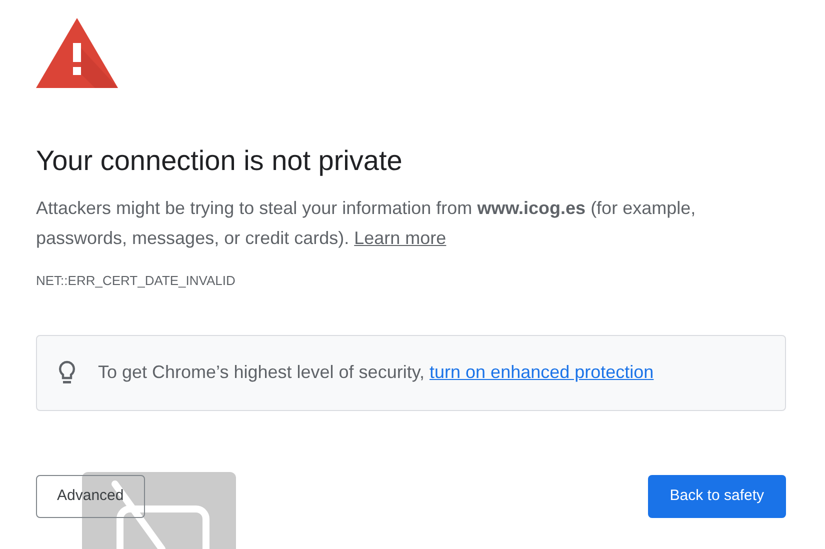 This screenshot has height=549, width=825. I want to click on enhanced-protection-link: turn on enhanced protection, so click(542, 372).